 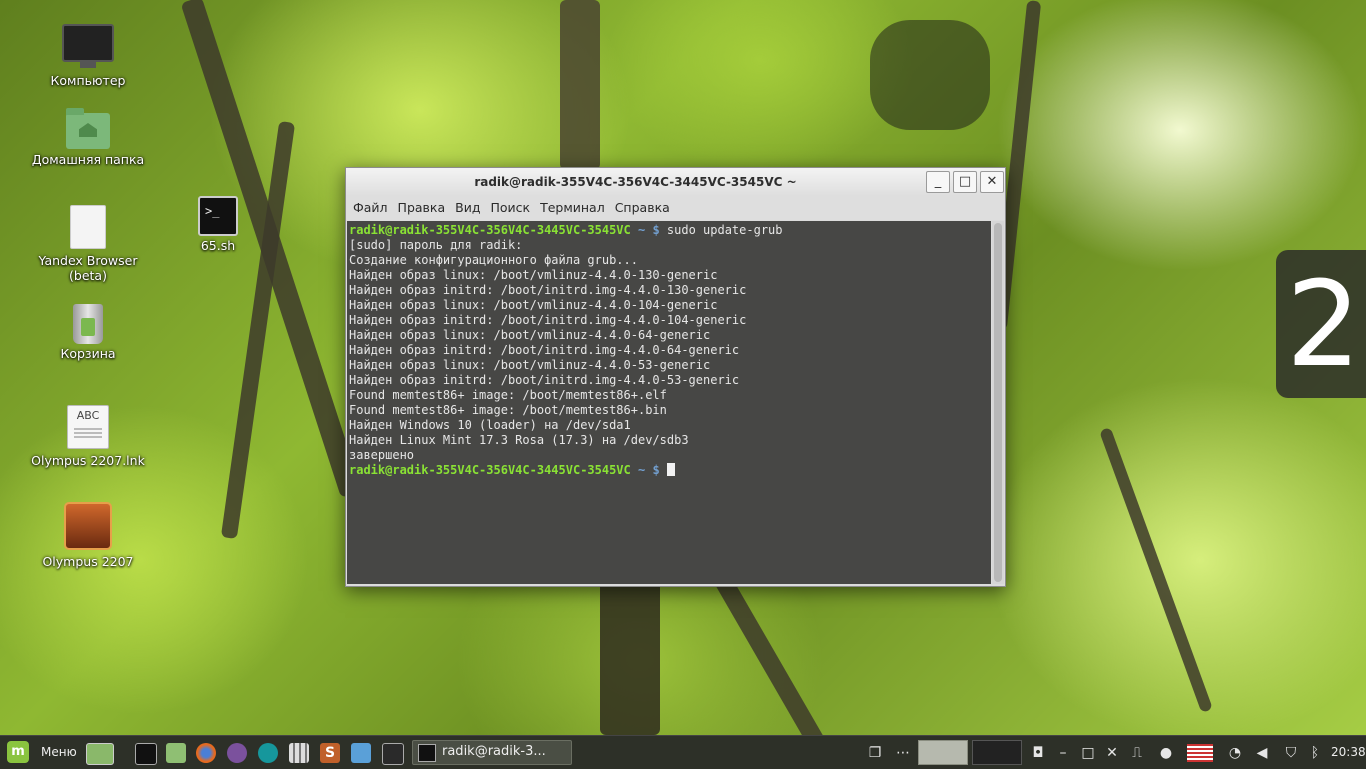 What do you see at coordinates (675, 208) in the screenshot?
I see `menubar: Файл Правка Вид Поиск Терминал Справка` at bounding box center [675, 208].